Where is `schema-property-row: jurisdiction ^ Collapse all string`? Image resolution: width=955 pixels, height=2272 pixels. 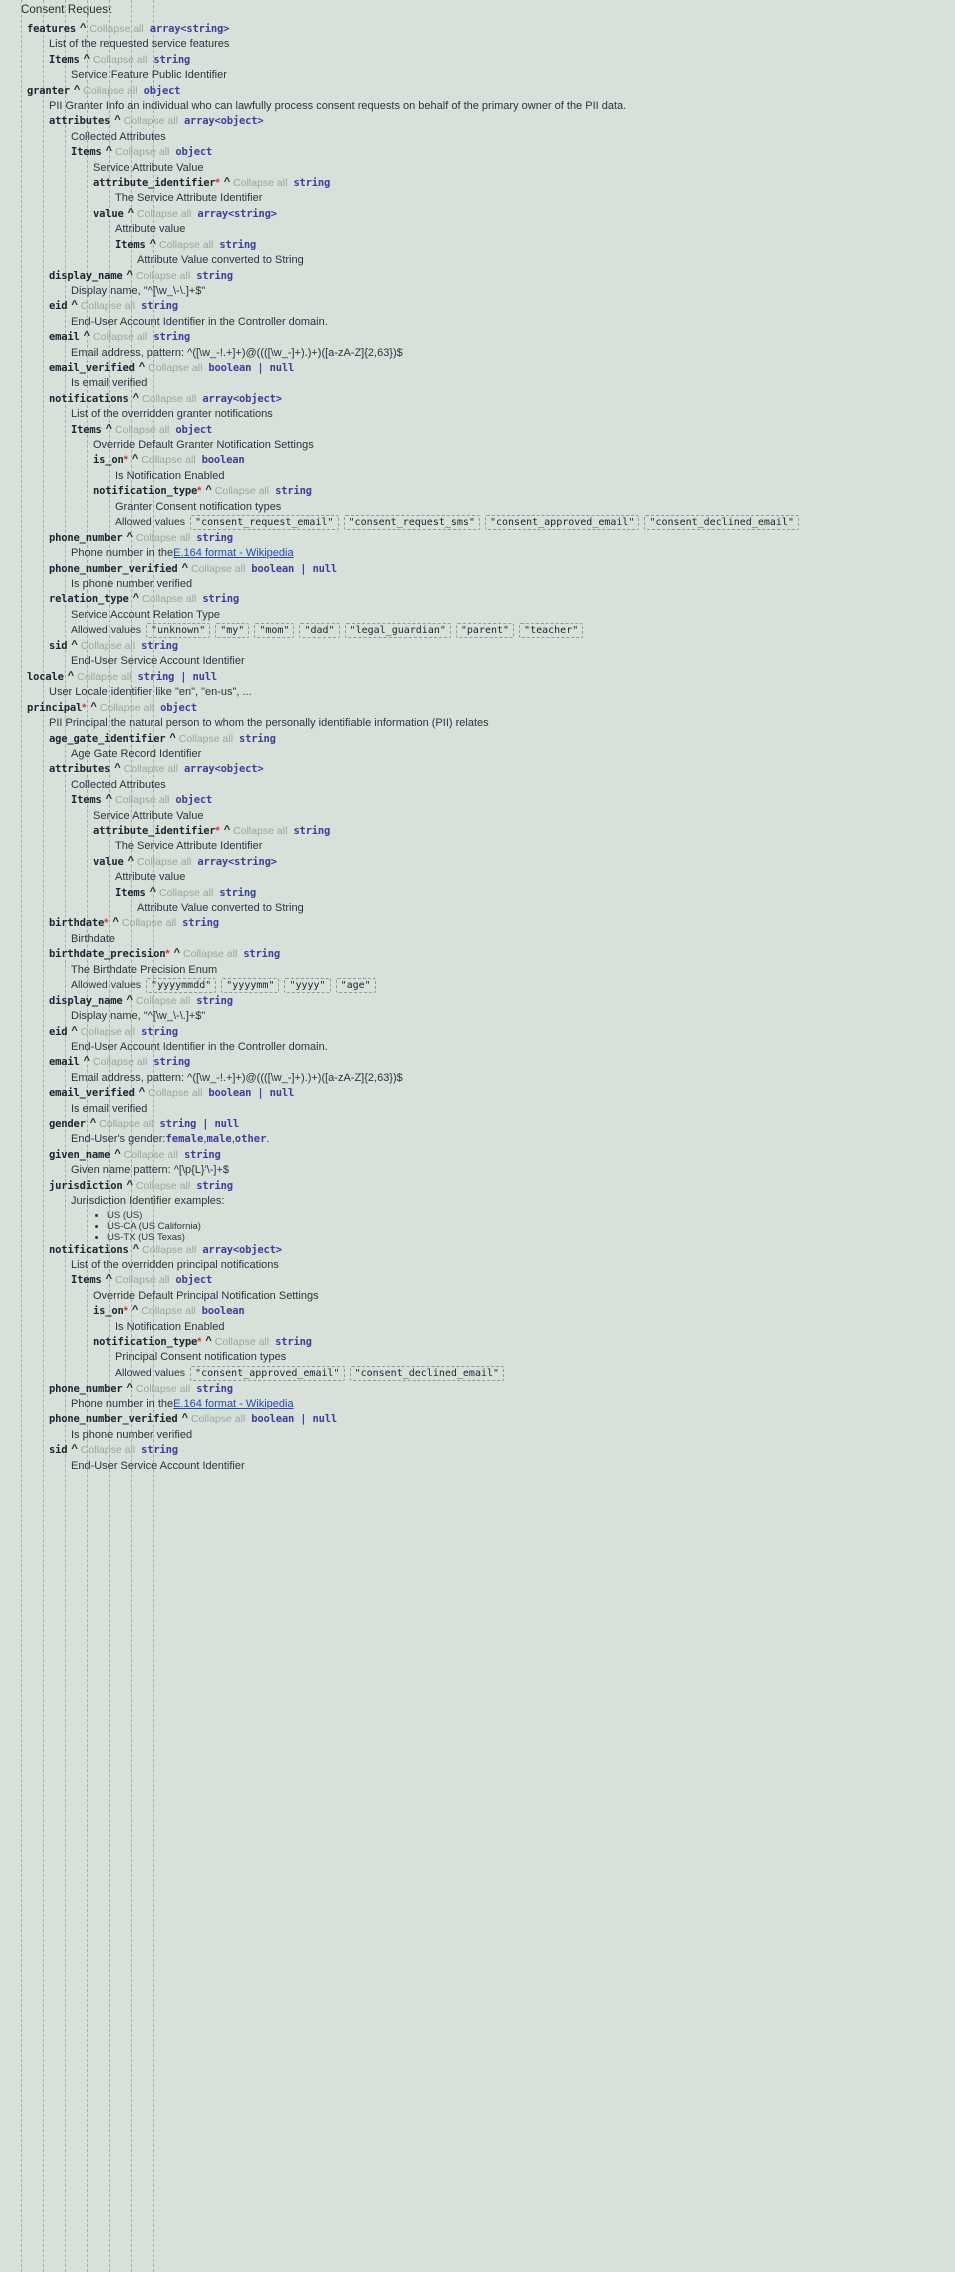
schema-property-row: jurisdiction ^ Collapse all string is located at coordinates (477, 1186).